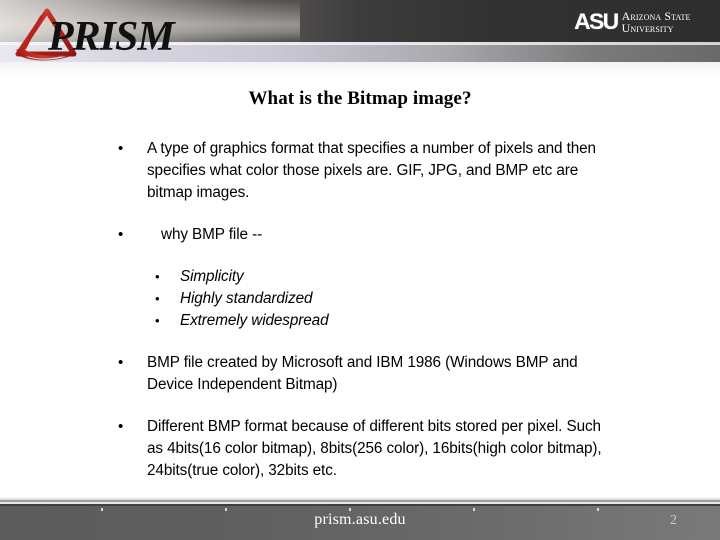 The height and width of the screenshot is (540, 720). I want to click on asu-logo: ASU Arizona State University, so click(632, 22).